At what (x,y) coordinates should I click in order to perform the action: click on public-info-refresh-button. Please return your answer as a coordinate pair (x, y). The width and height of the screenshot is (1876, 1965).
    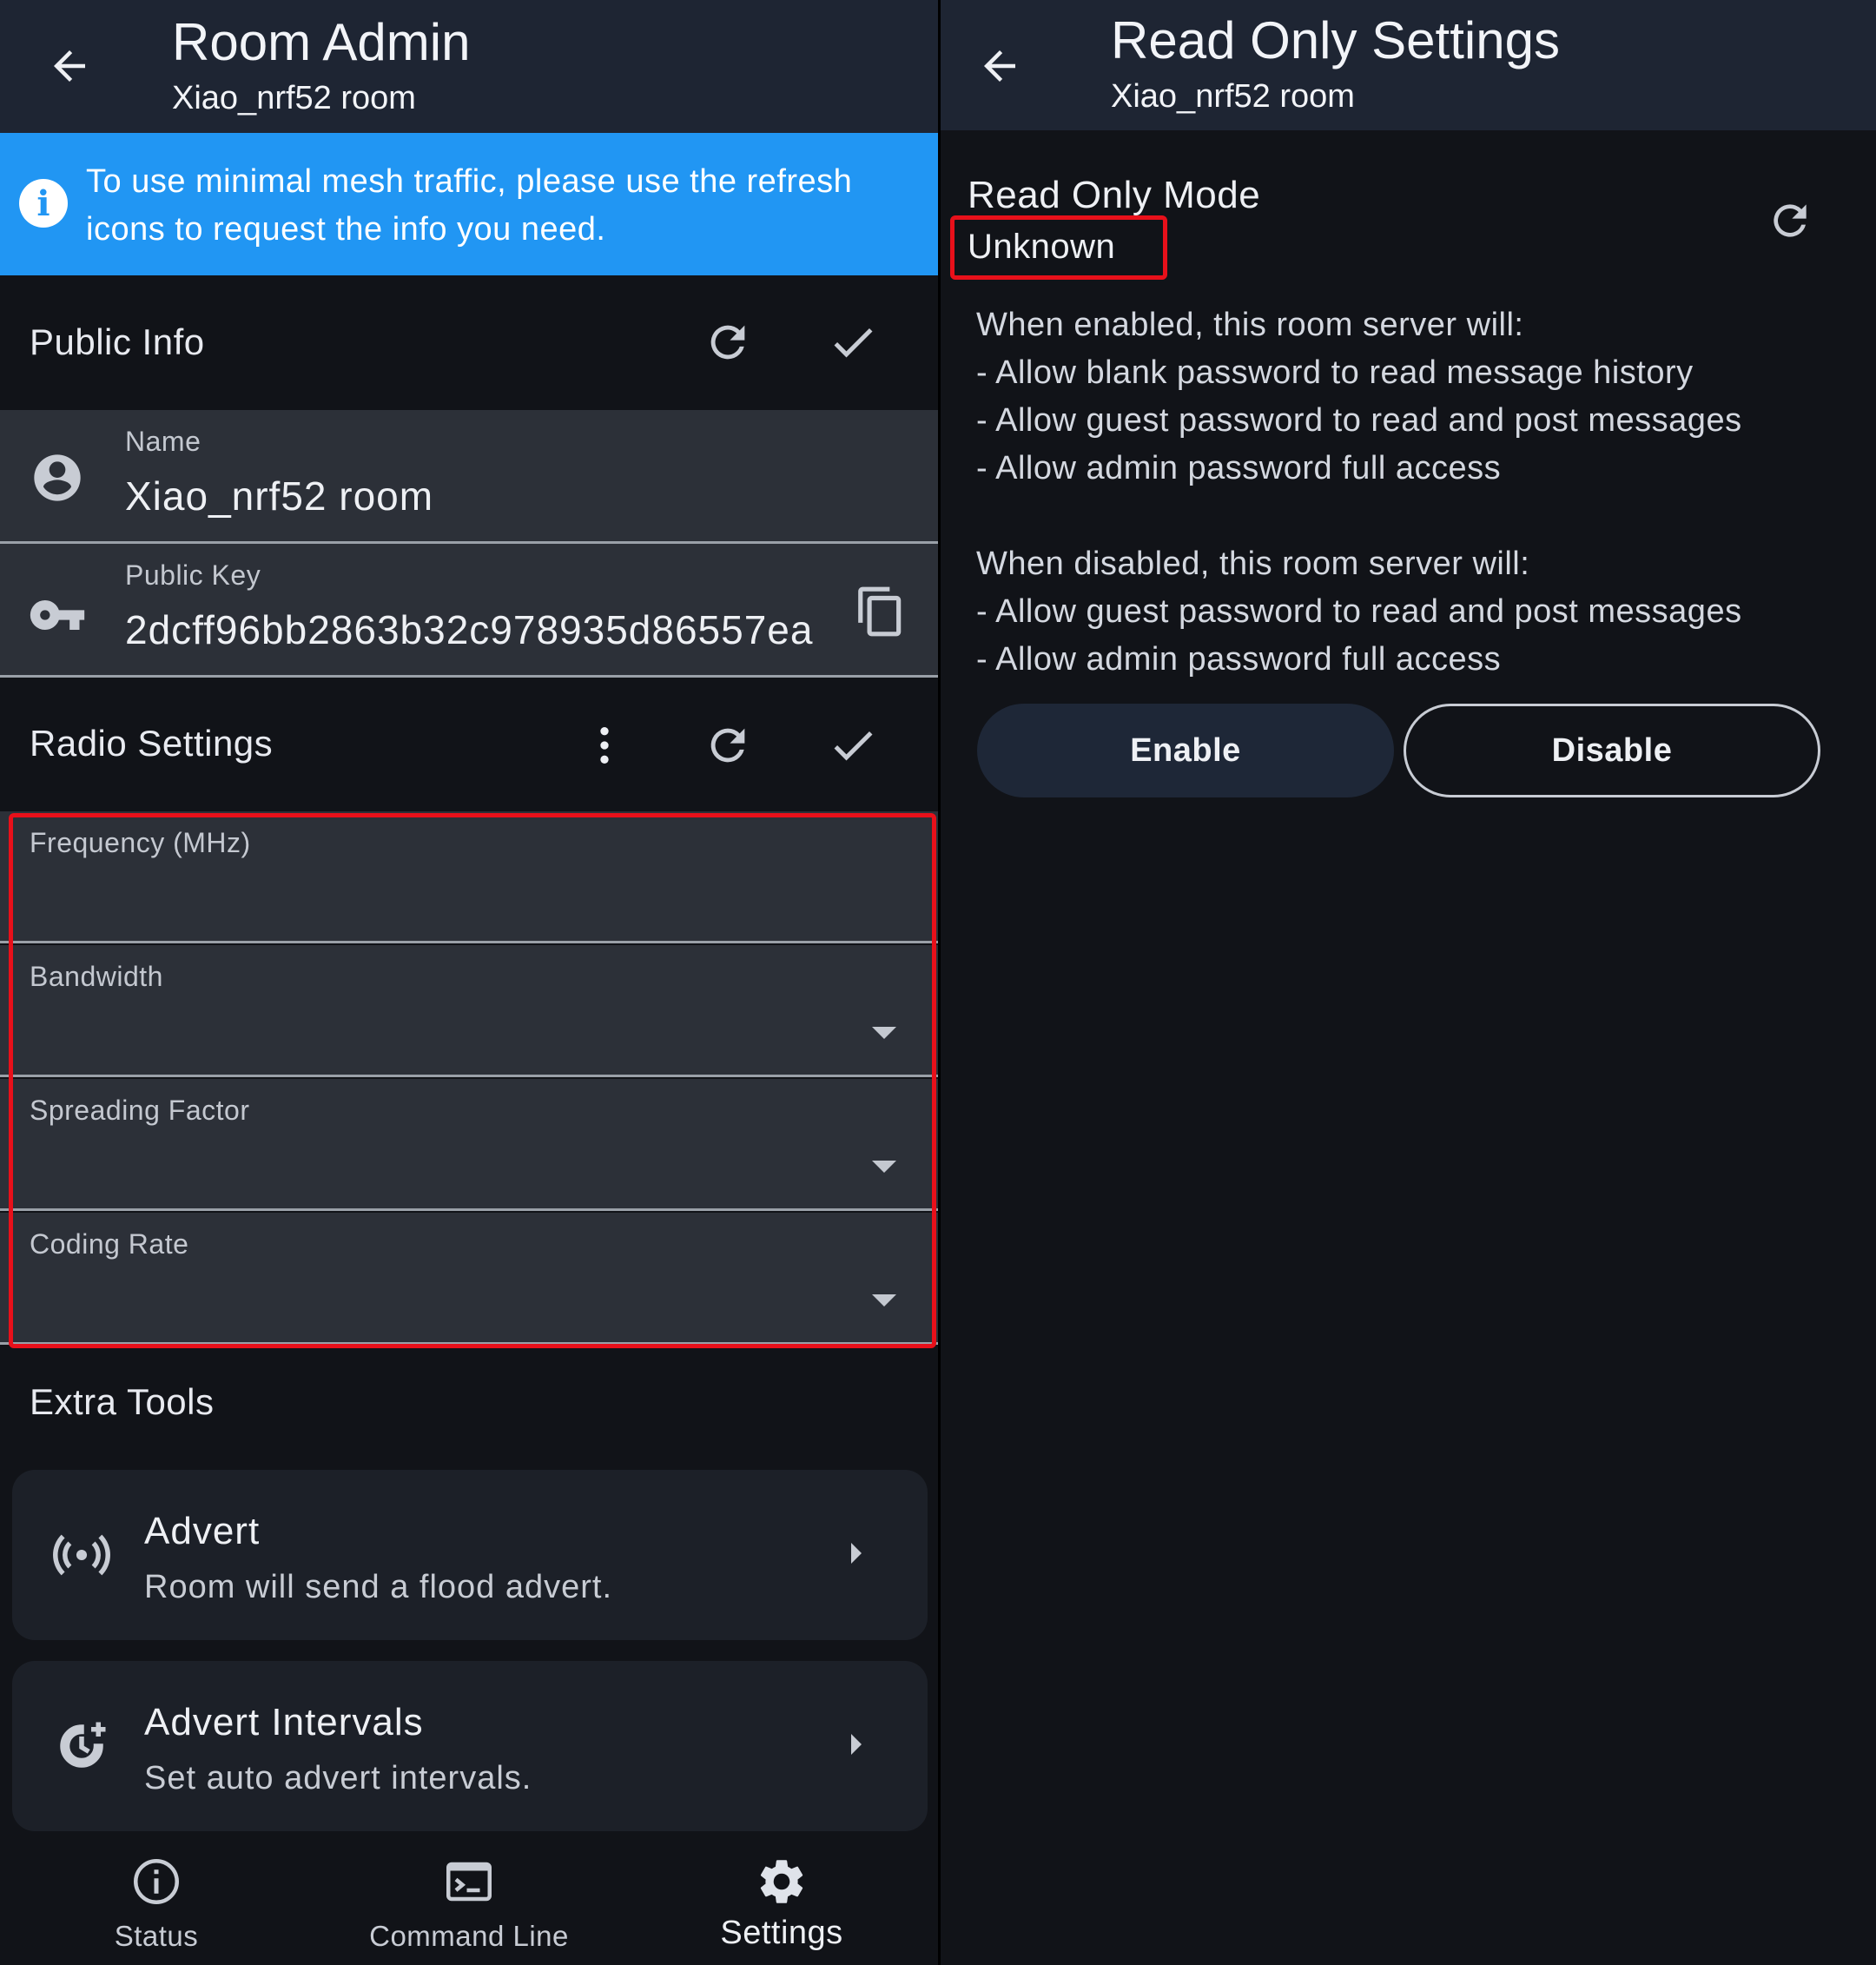
    Looking at the image, I should click on (728, 342).